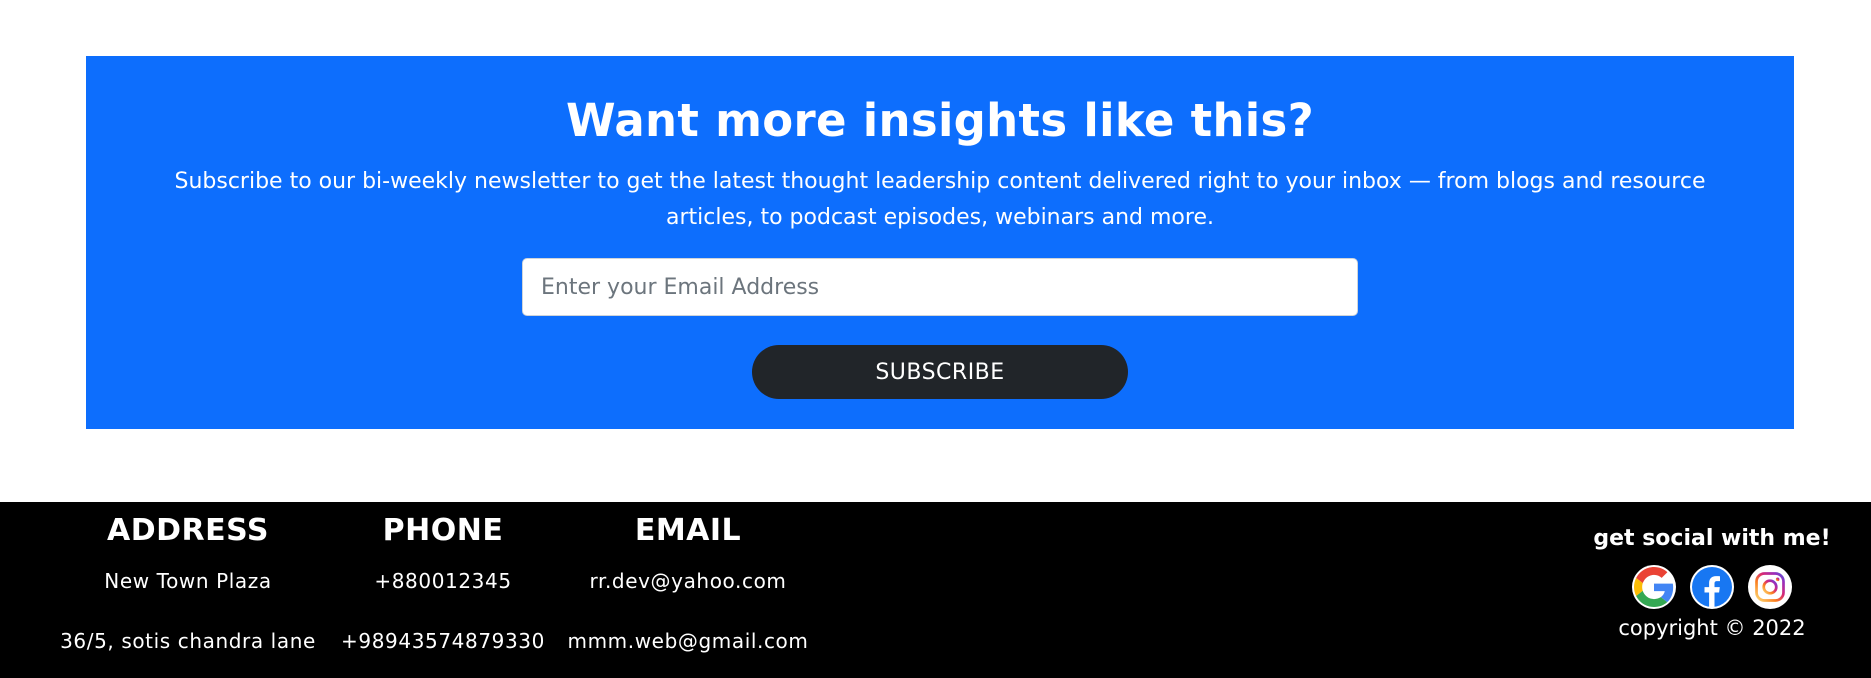  What do you see at coordinates (188, 641) in the screenshot?
I see `address-line: 36/5, sotis chandra lane` at bounding box center [188, 641].